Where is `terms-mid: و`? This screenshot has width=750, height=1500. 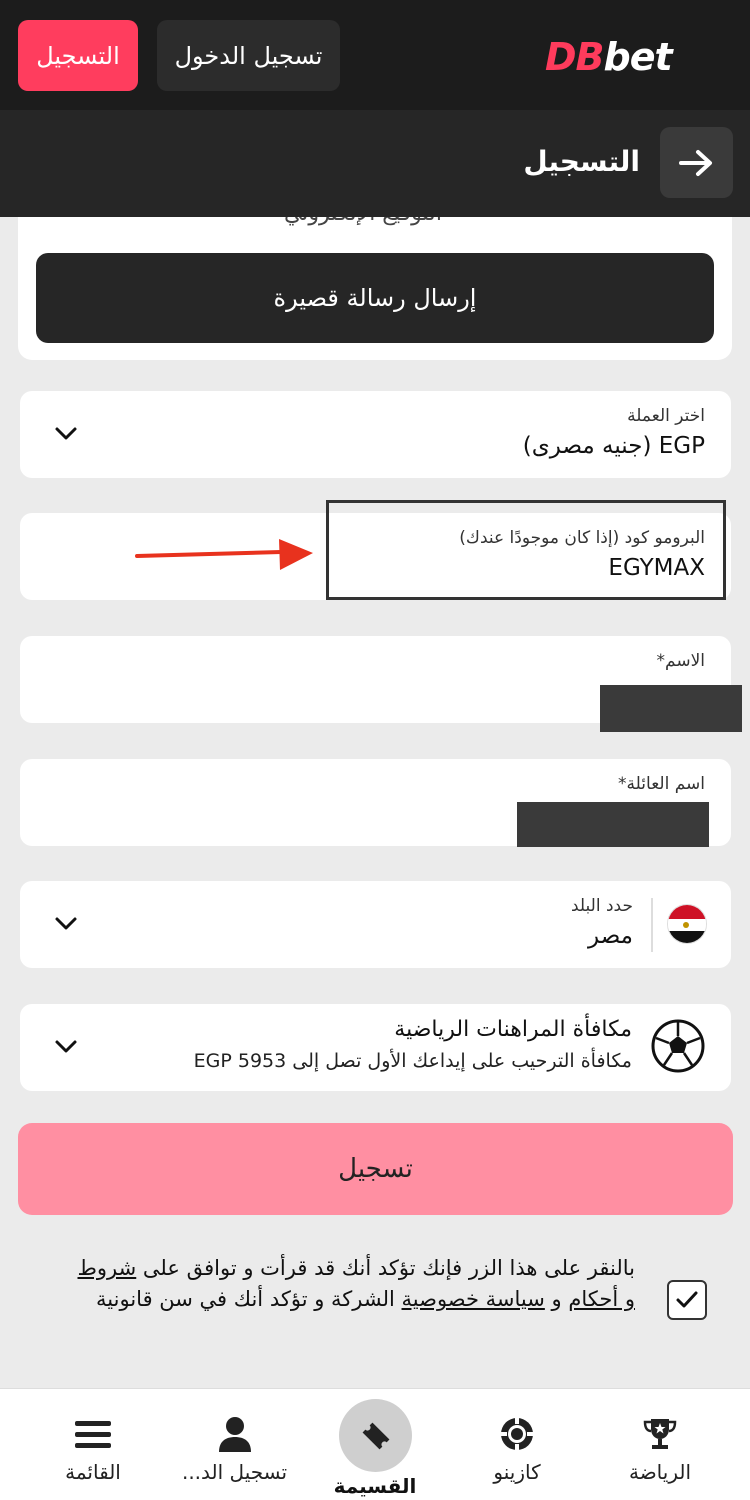
terms-mid: و is located at coordinates (556, 1299).